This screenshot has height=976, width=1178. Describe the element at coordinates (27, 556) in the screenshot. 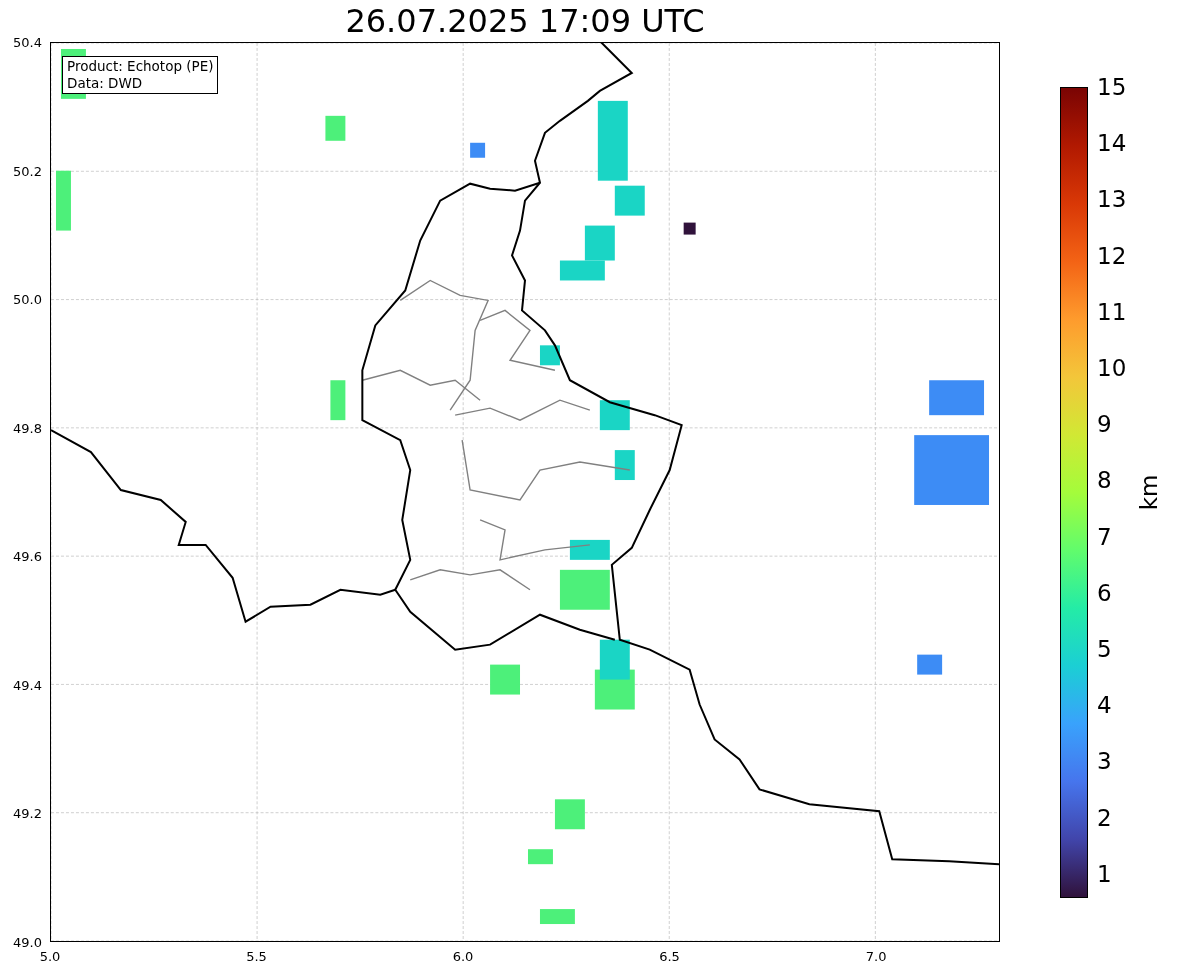

I see `y-axis-tick-label: 49.6` at that location.